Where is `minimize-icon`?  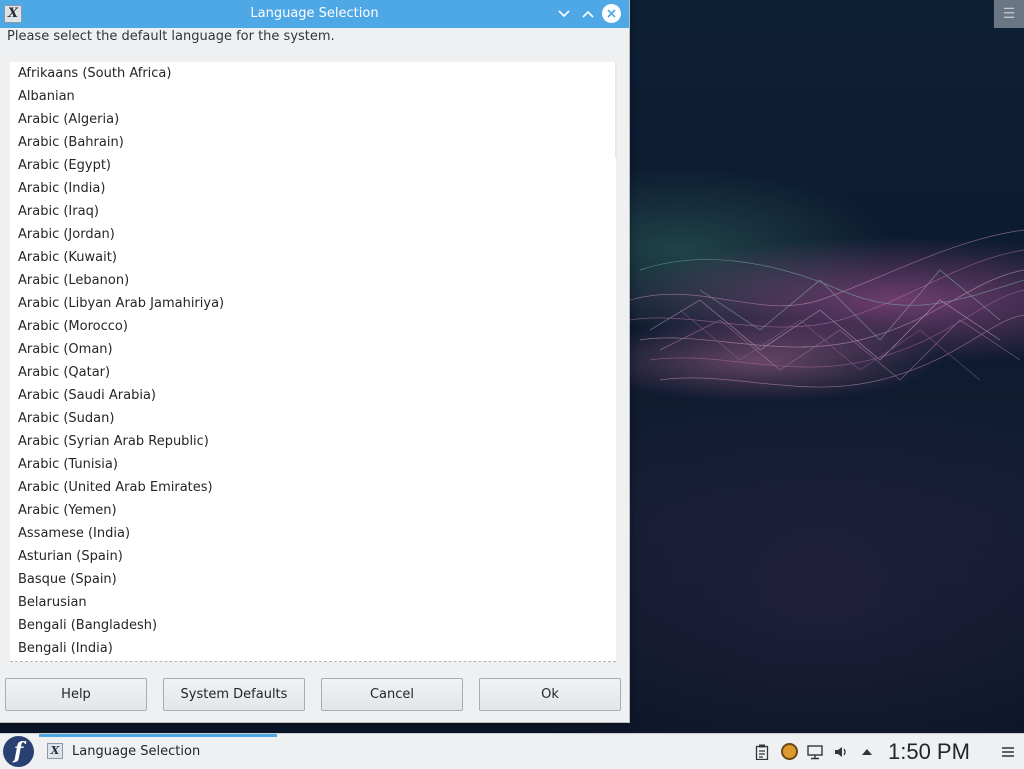
minimize-icon is located at coordinates (564, 14).